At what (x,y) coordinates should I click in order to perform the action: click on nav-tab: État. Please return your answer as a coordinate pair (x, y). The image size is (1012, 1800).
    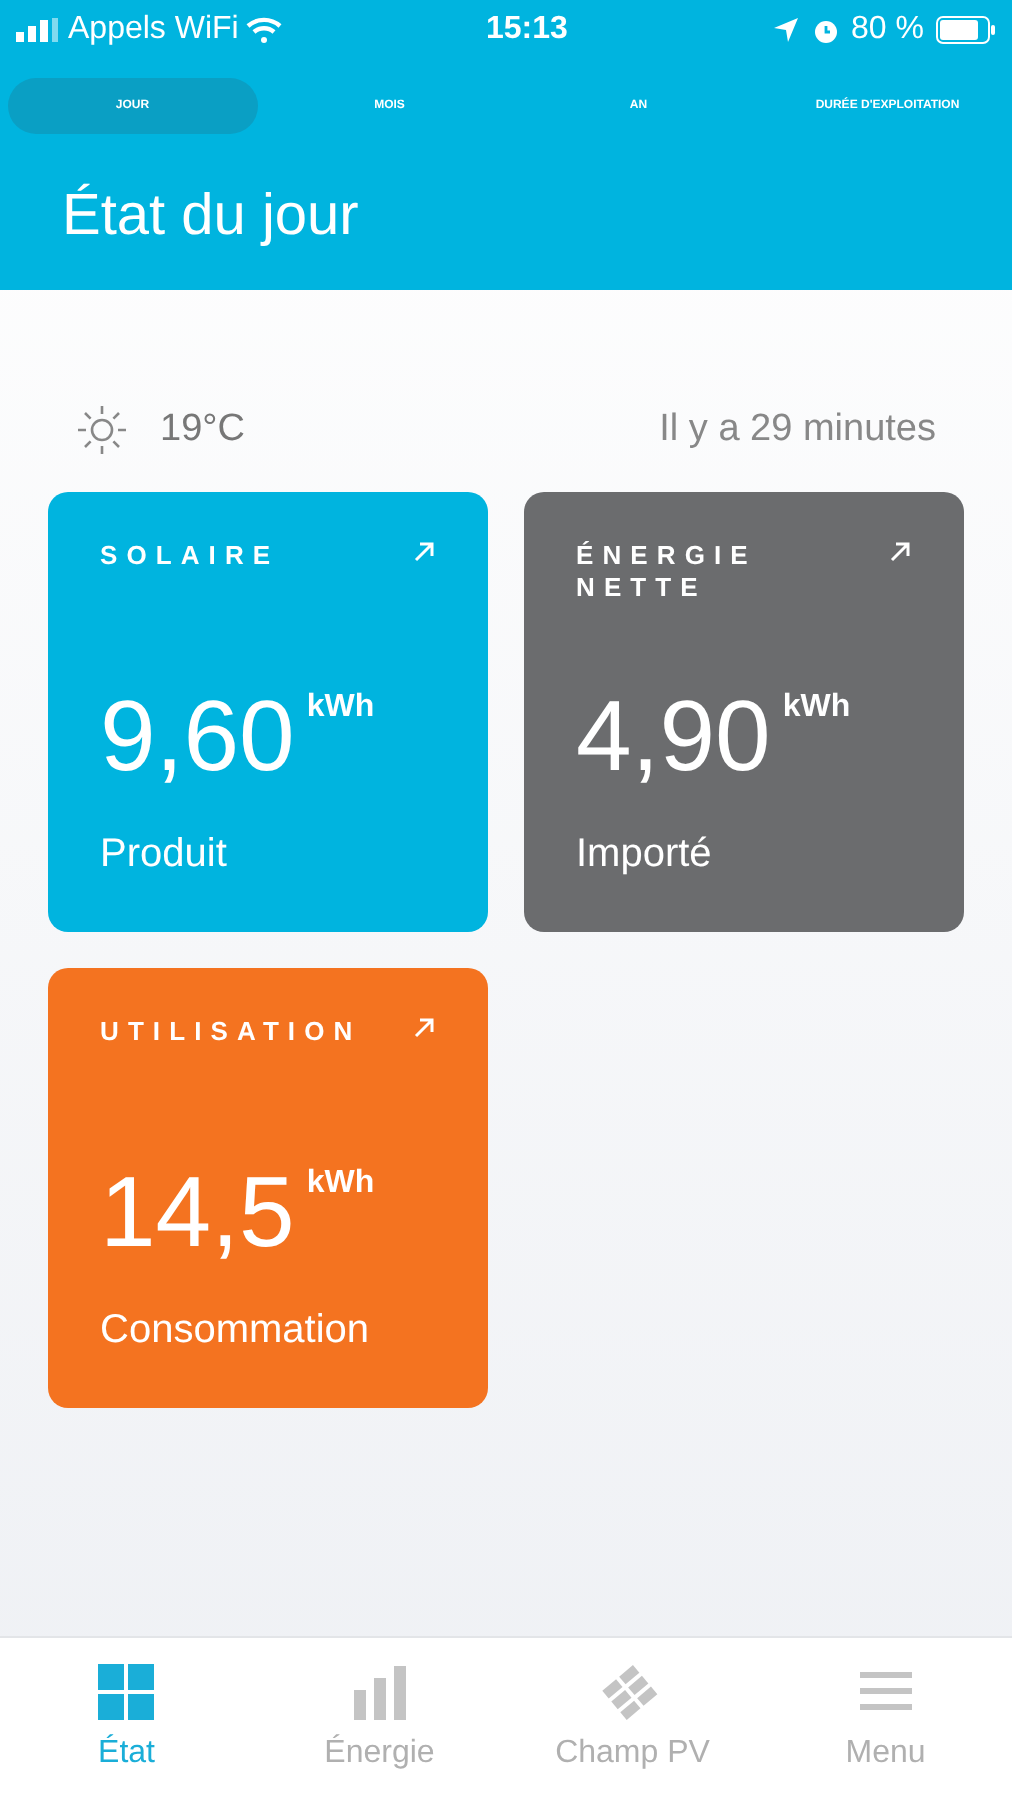
    Looking at the image, I should click on (126, 1719).